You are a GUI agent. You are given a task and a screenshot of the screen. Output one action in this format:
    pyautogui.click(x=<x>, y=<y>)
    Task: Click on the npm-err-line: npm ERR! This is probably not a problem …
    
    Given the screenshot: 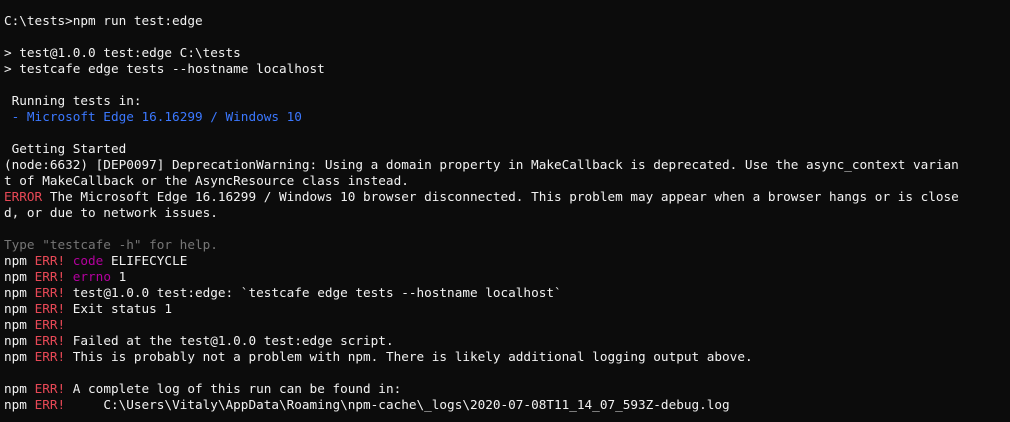 What is the action you would take?
    pyautogui.click(x=507, y=357)
    